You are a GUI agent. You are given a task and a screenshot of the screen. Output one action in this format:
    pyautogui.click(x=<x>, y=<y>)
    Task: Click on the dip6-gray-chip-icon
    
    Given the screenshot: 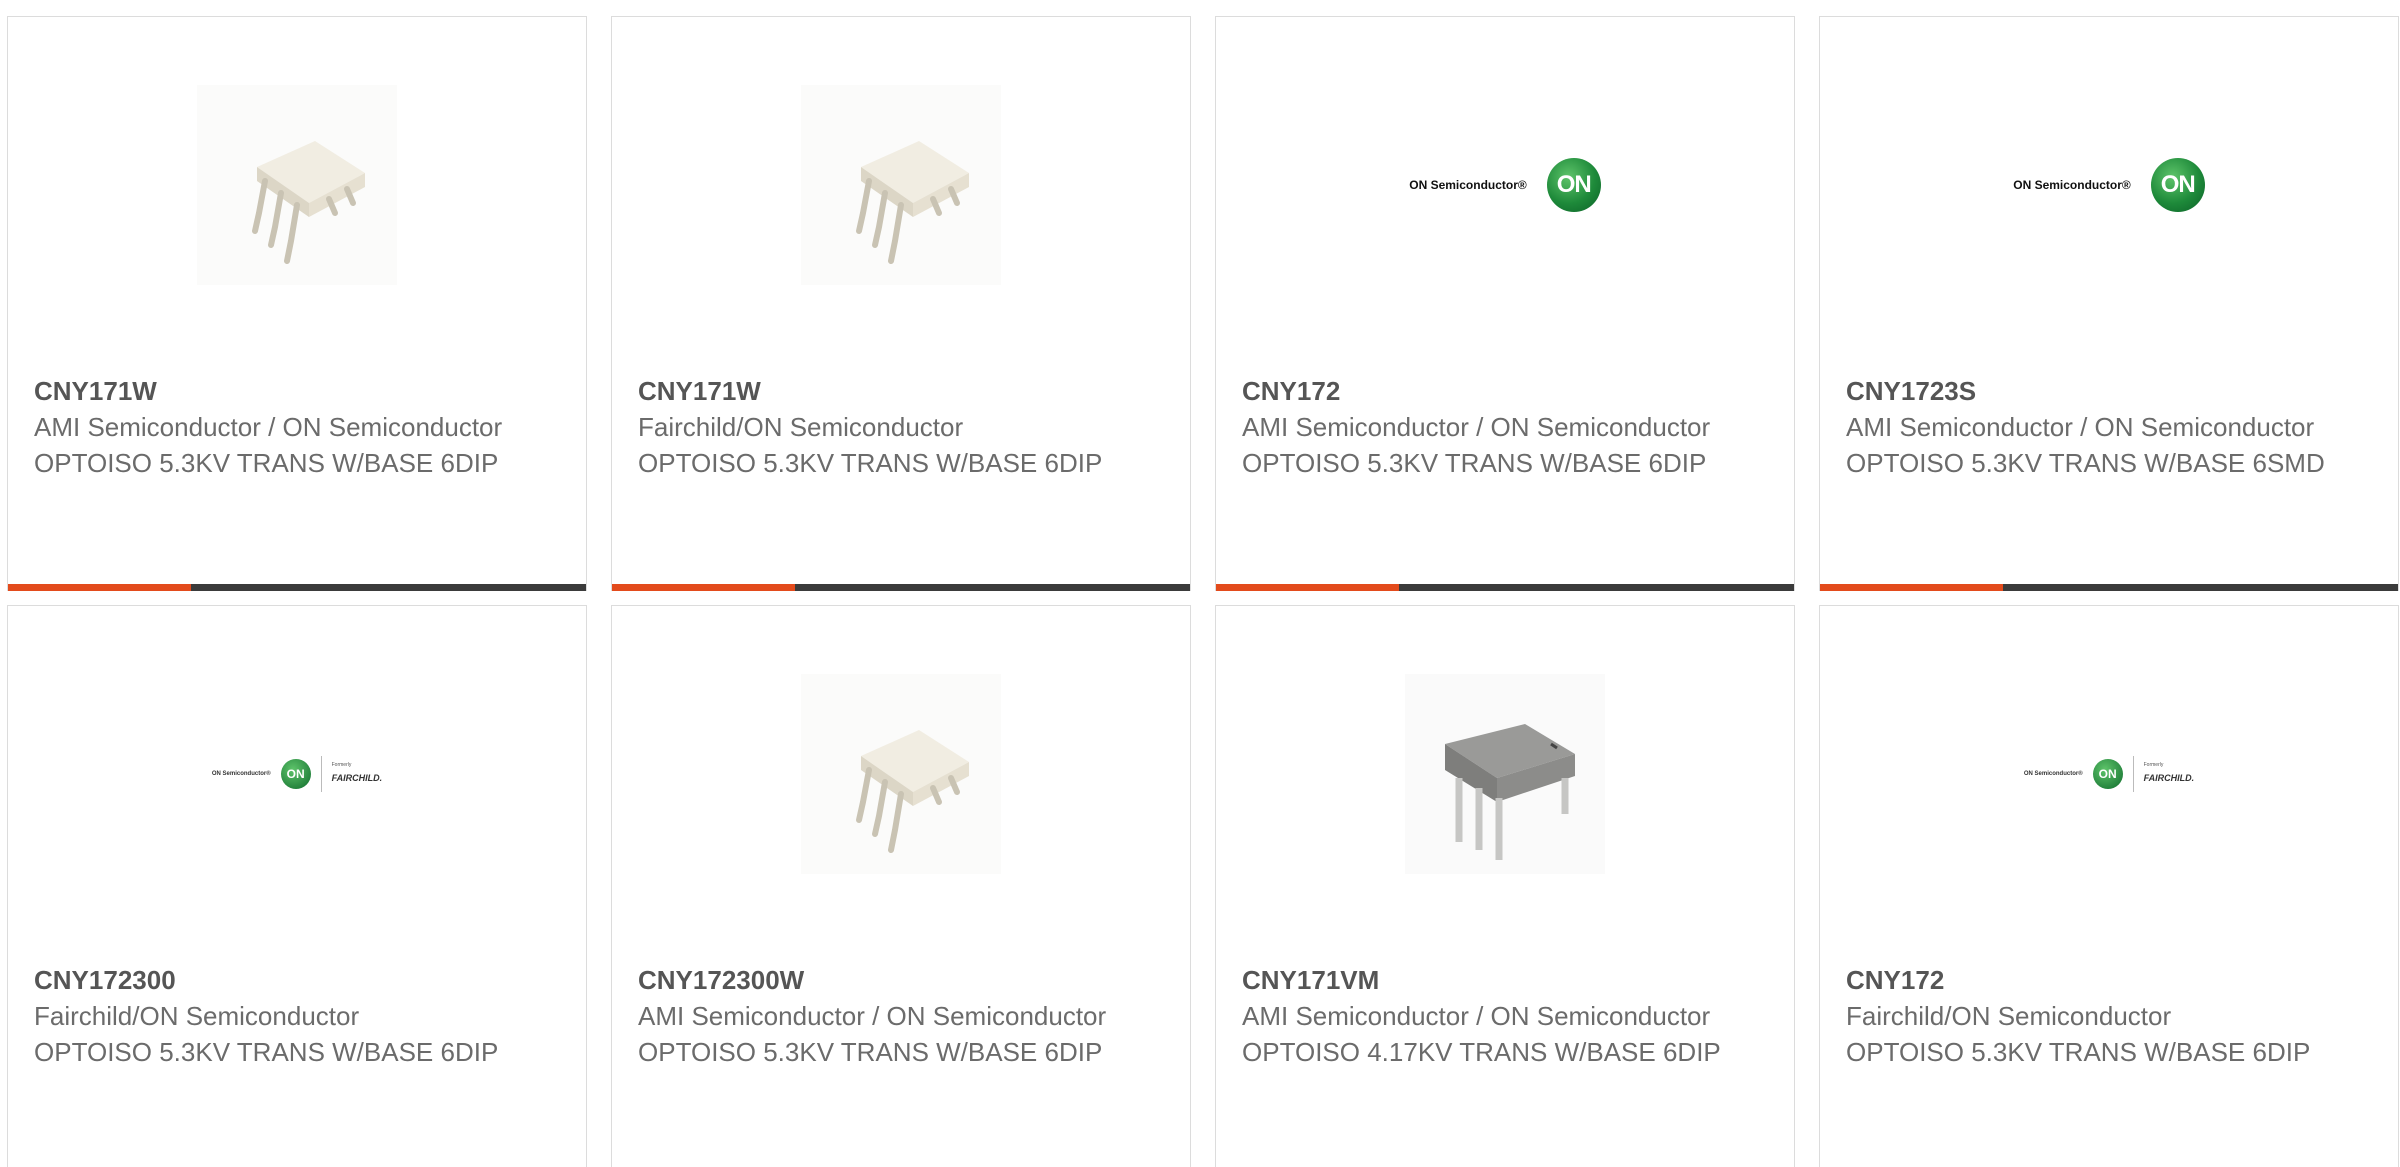 What is the action you would take?
    pyautogui.click(x=1505, y=774)
    